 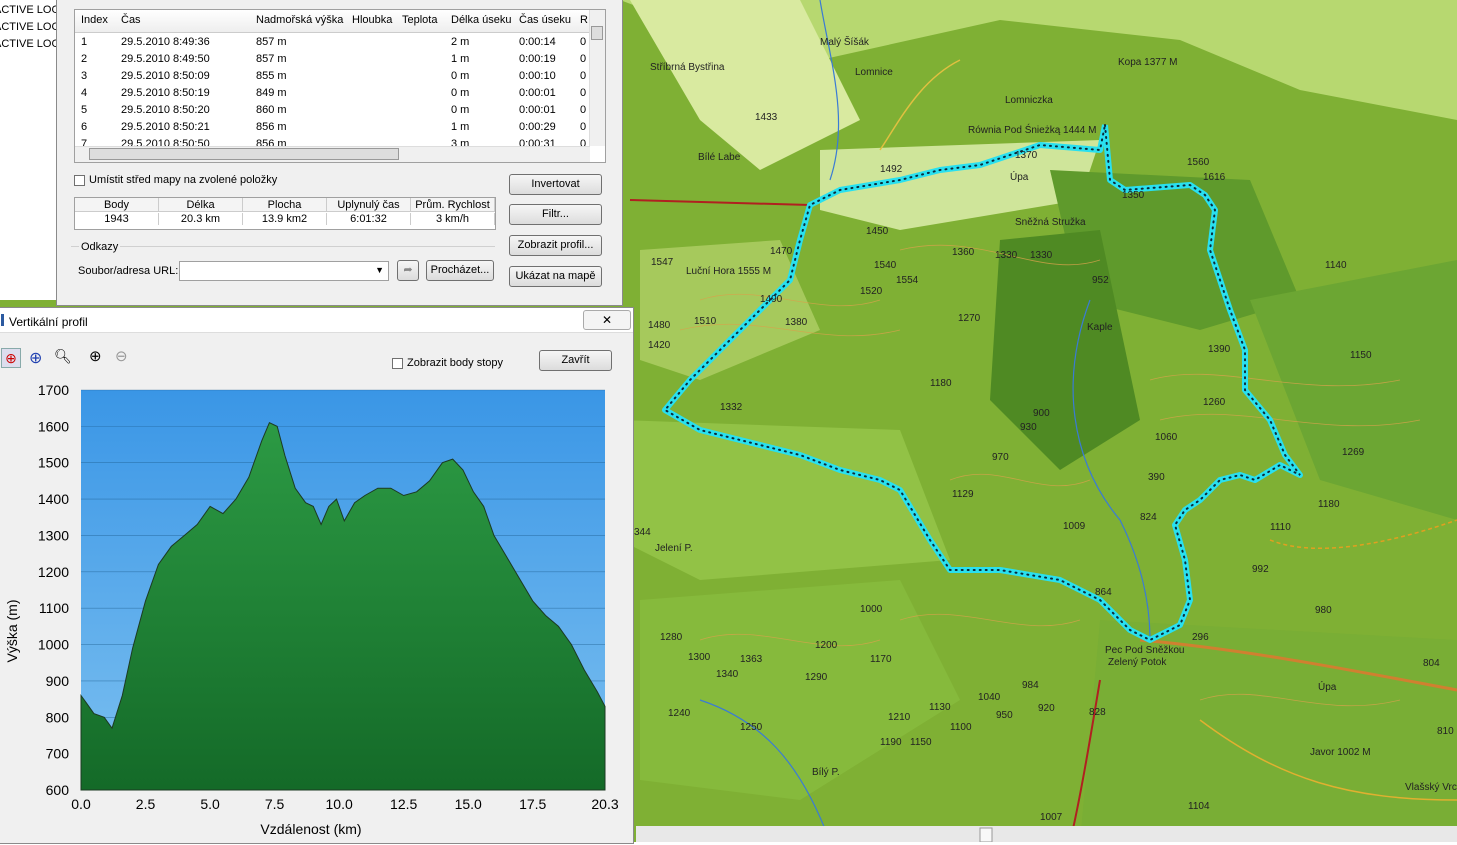 I want to click on stat-value: 20.3 km, so click(x=201, y=219).